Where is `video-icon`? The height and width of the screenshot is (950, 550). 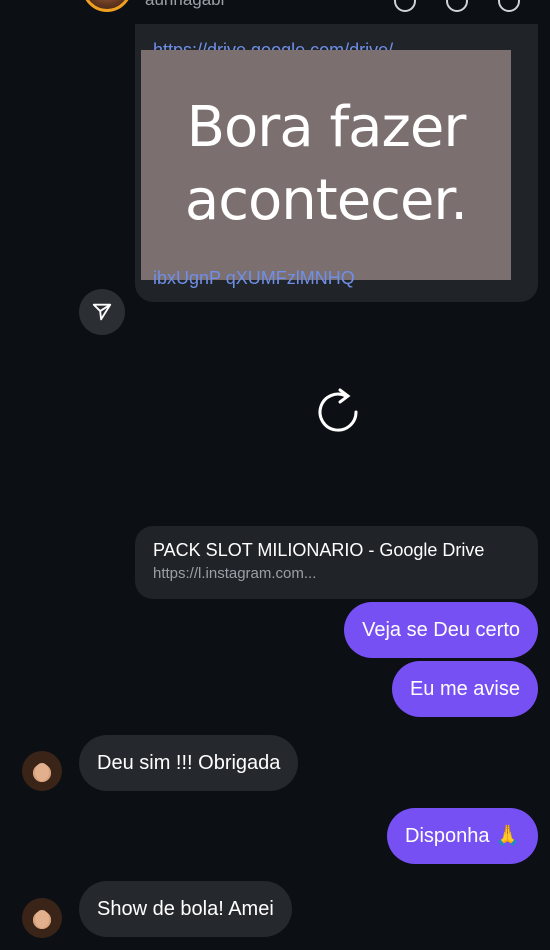 video-icon is located at coordinates (457, 6).